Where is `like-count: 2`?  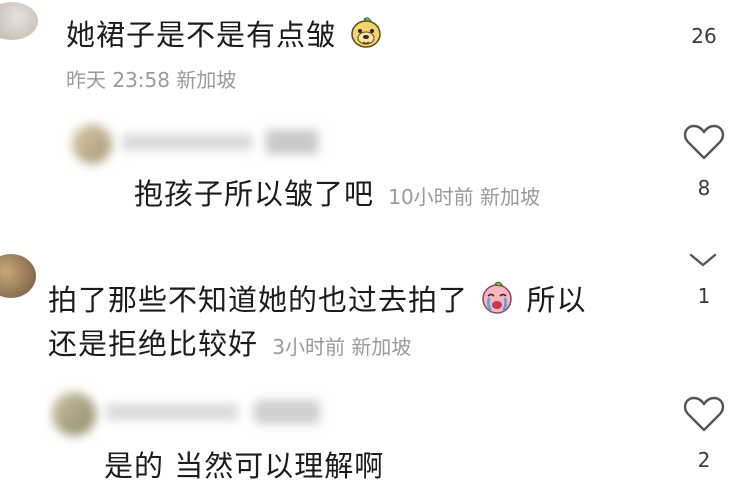 like-count: 2 is located at coordinates (704, 460).